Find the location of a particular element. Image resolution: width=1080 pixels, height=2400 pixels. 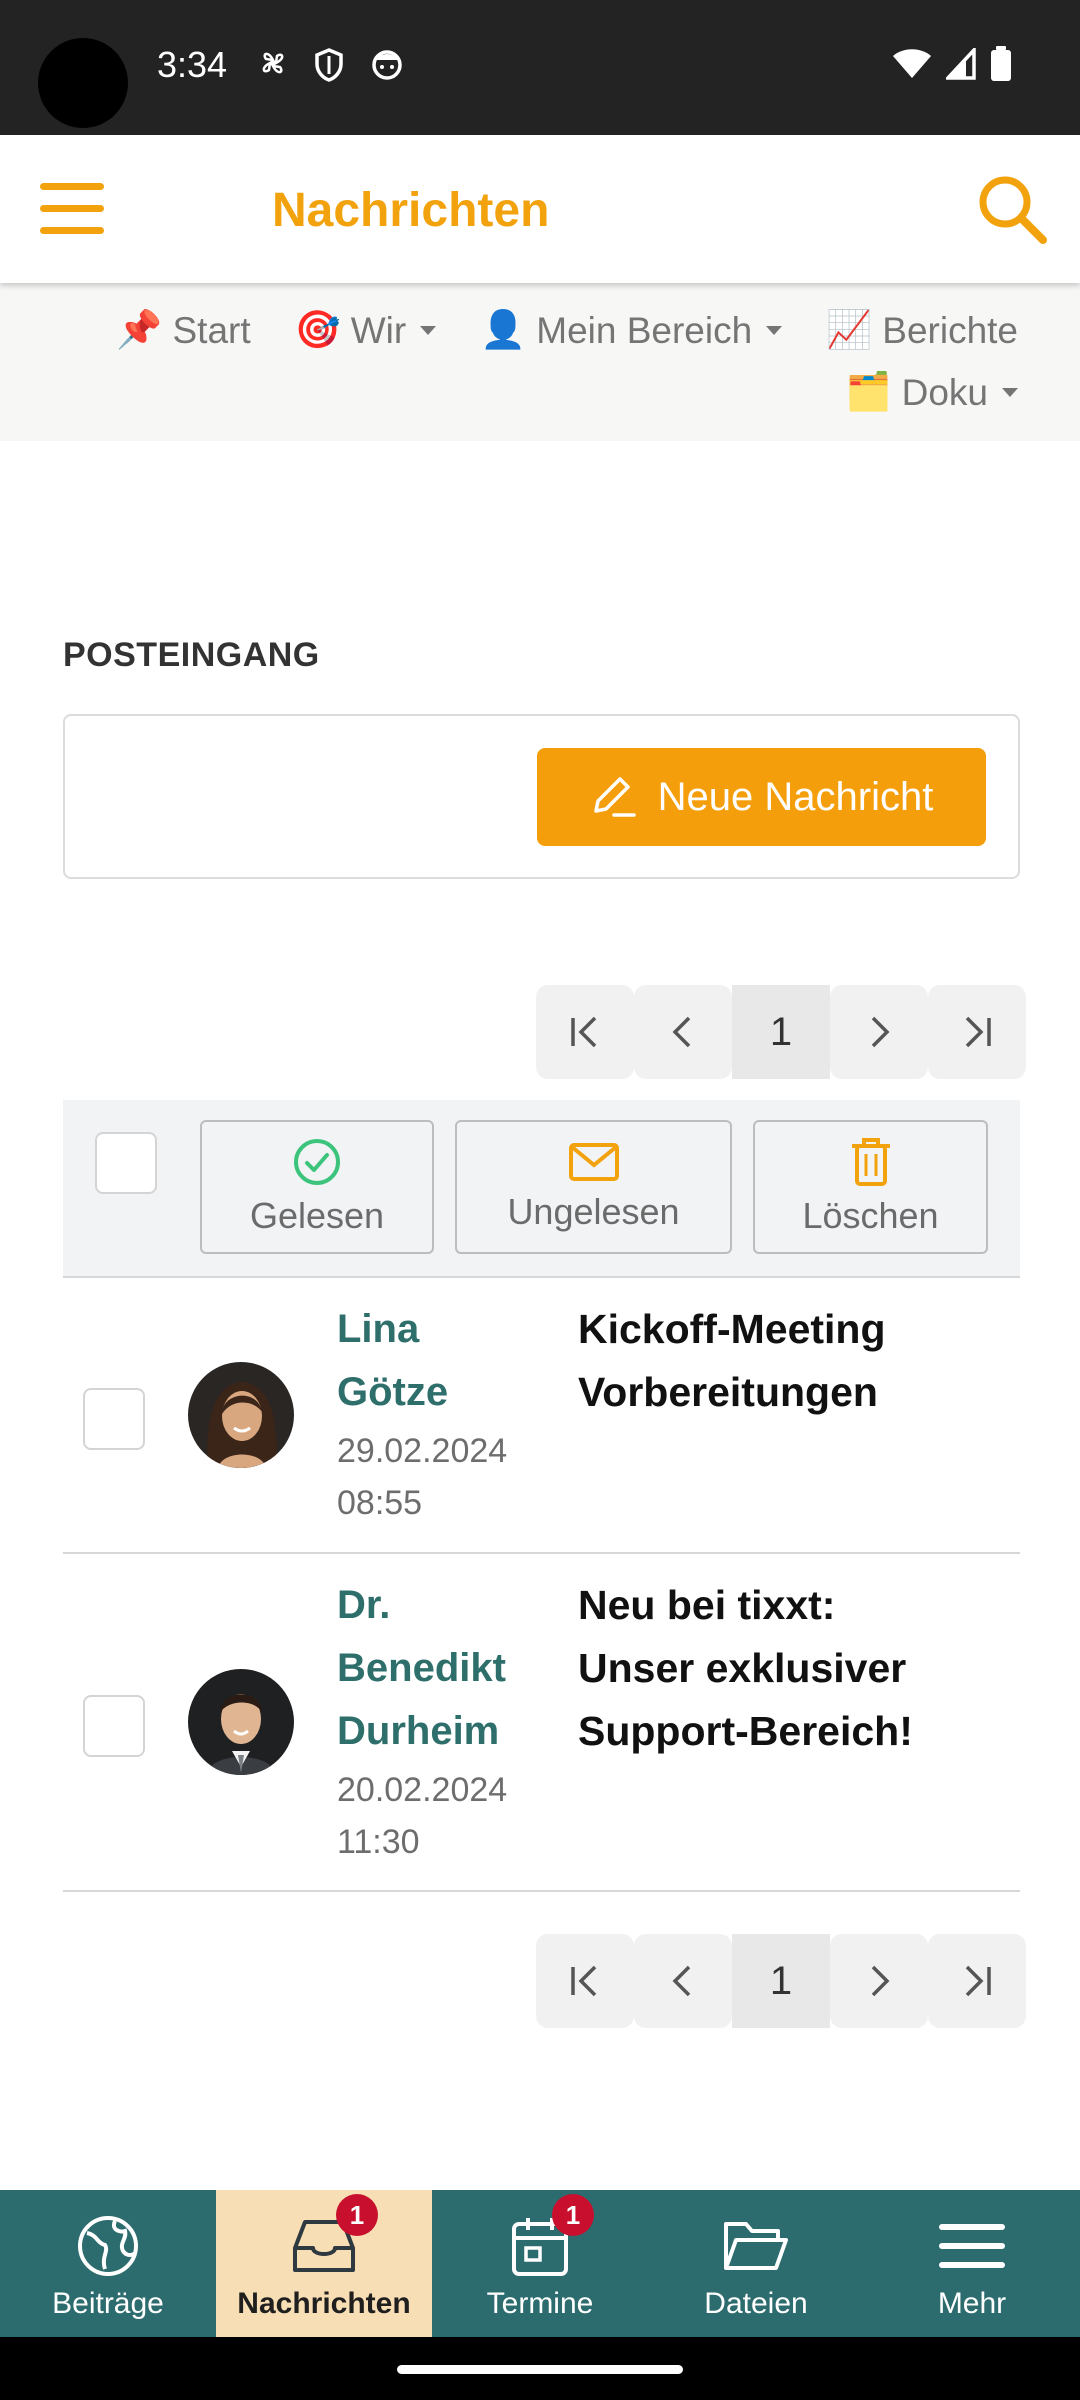

section-title: POSTEINGANG is located at coordinates (191, 655).